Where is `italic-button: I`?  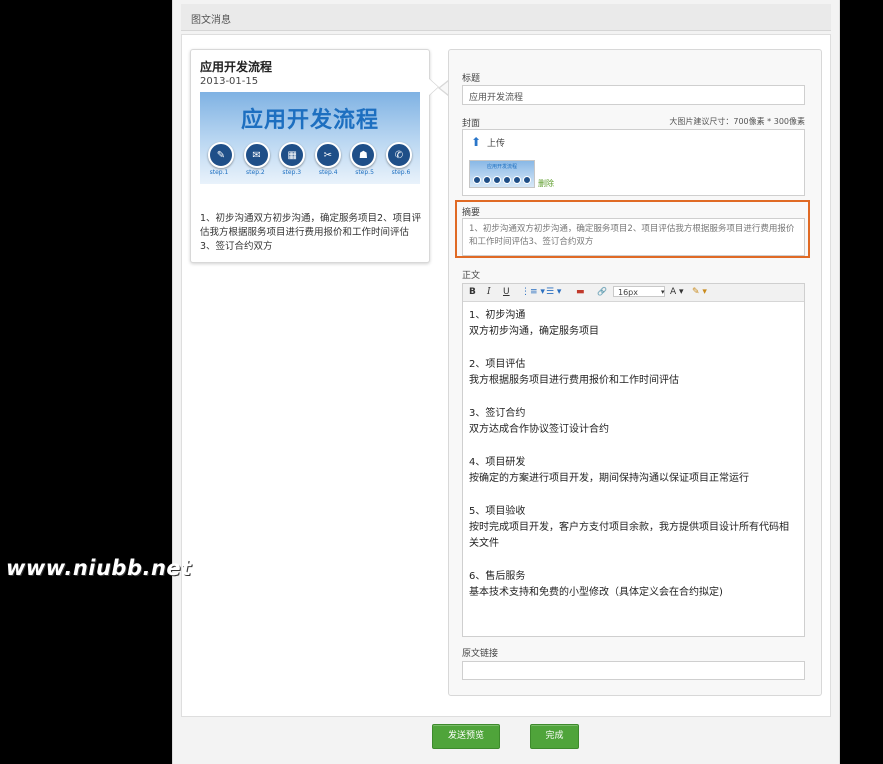 italic-button: I is located at coordinates (489, 292).